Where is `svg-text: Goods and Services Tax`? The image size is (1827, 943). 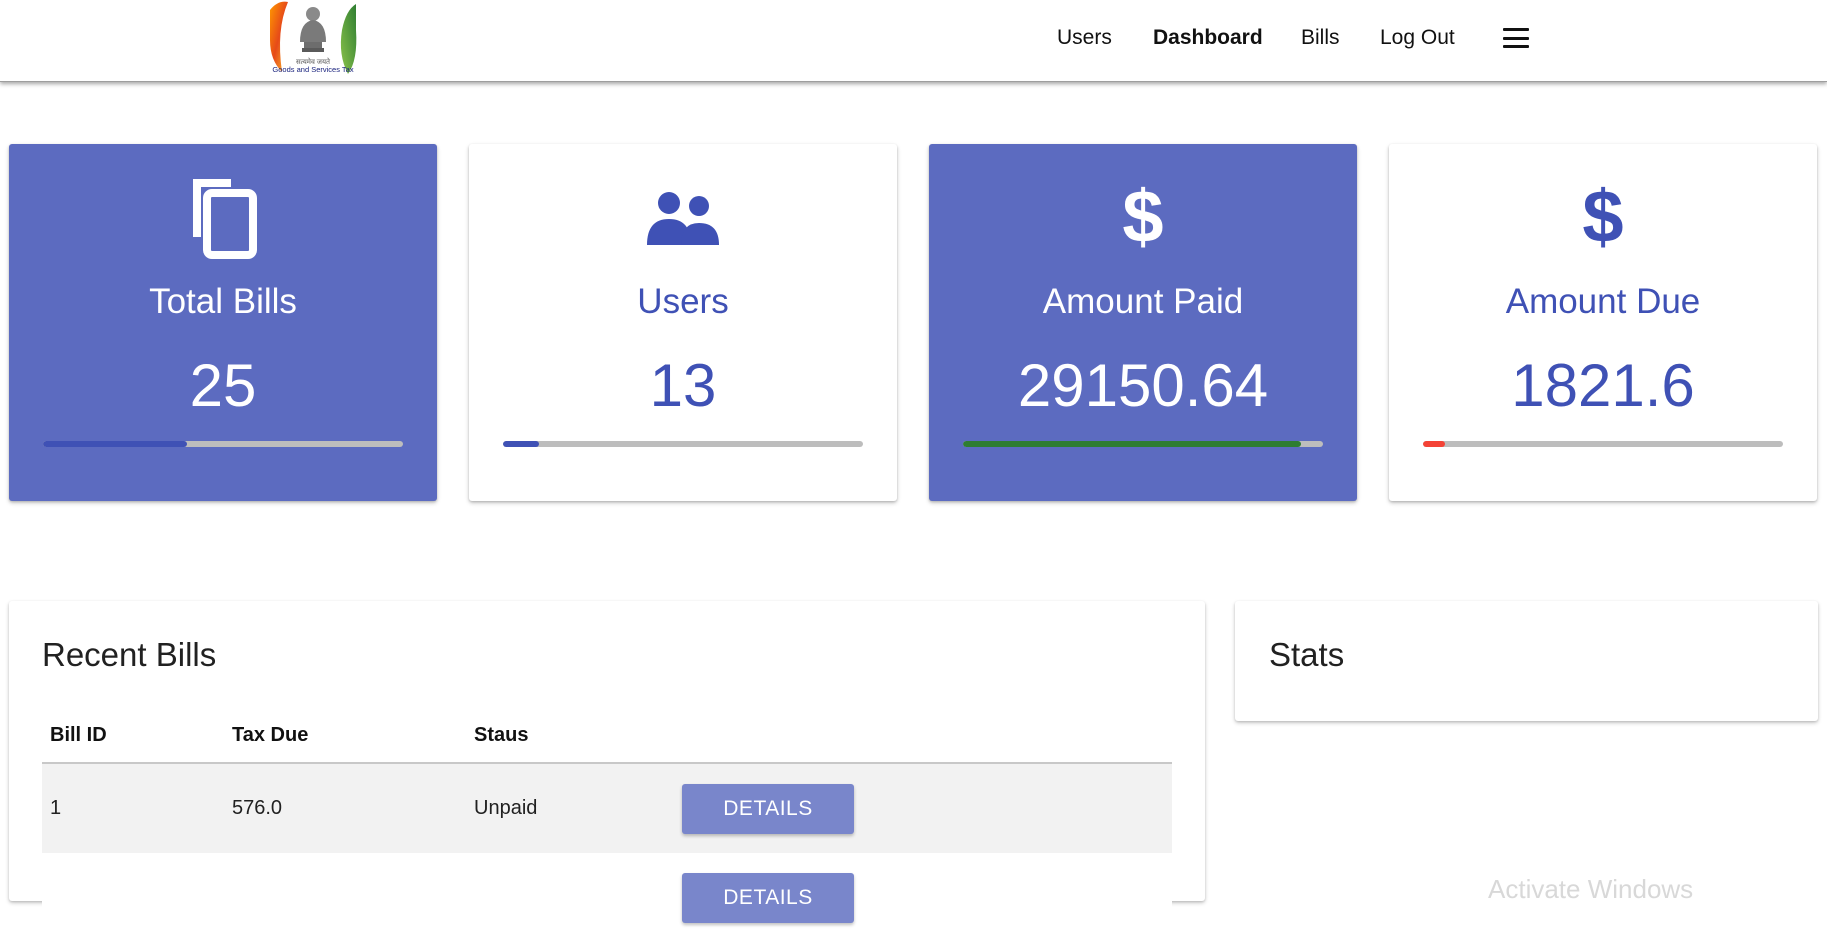 svg-text: Goods and Services Tax is located at coordinates (312, 69).